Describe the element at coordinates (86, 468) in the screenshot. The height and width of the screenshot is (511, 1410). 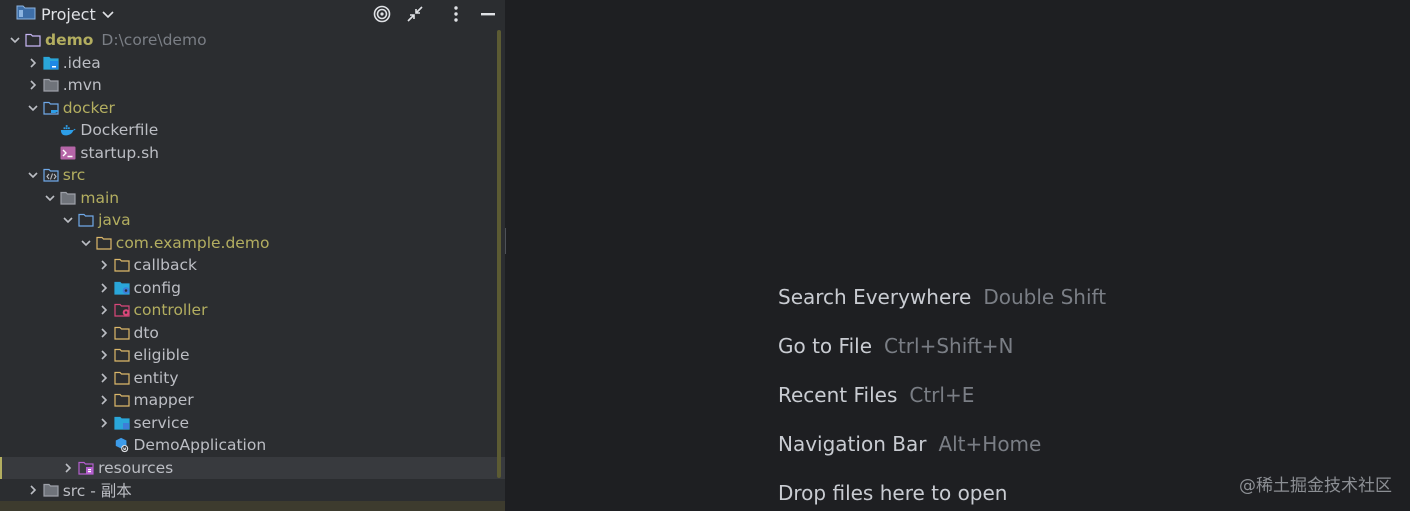
I see `resources-folder-icon` at that location.